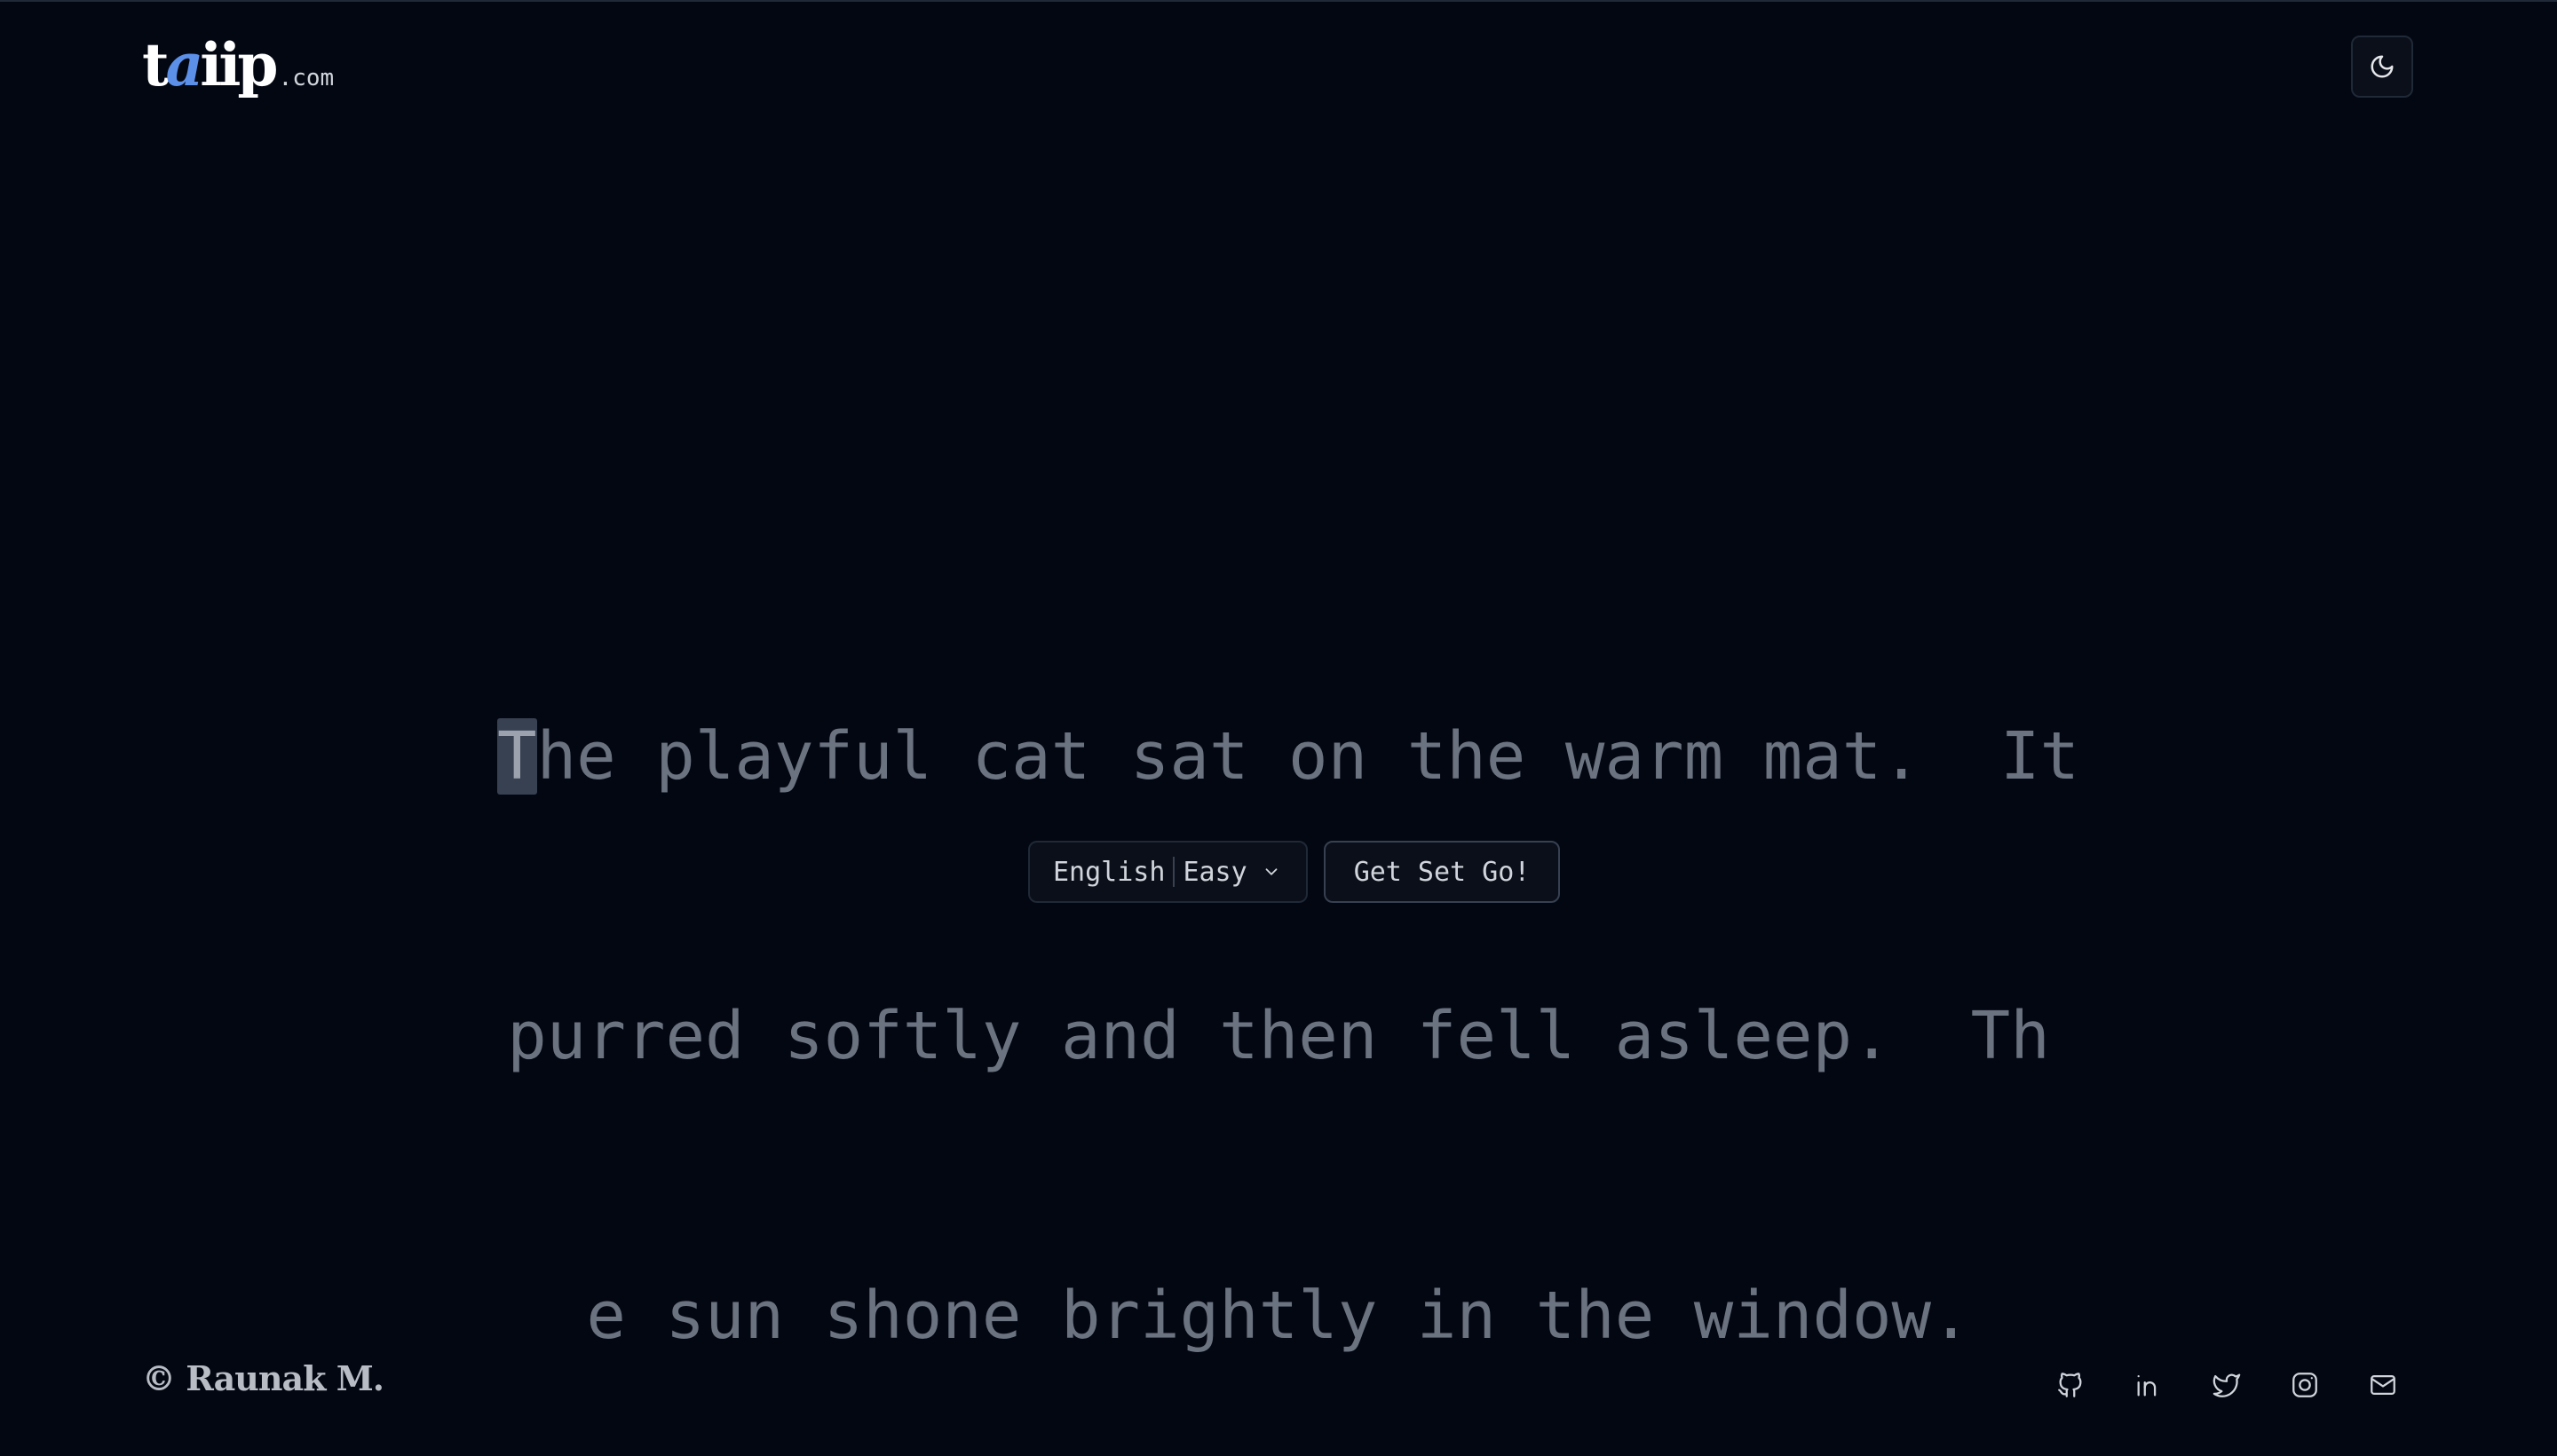  What do you see at coordinates (1168, 872) in the screenshot?
I see `language-difficulty-select: English Easy` at bounding box center [1168, 872].